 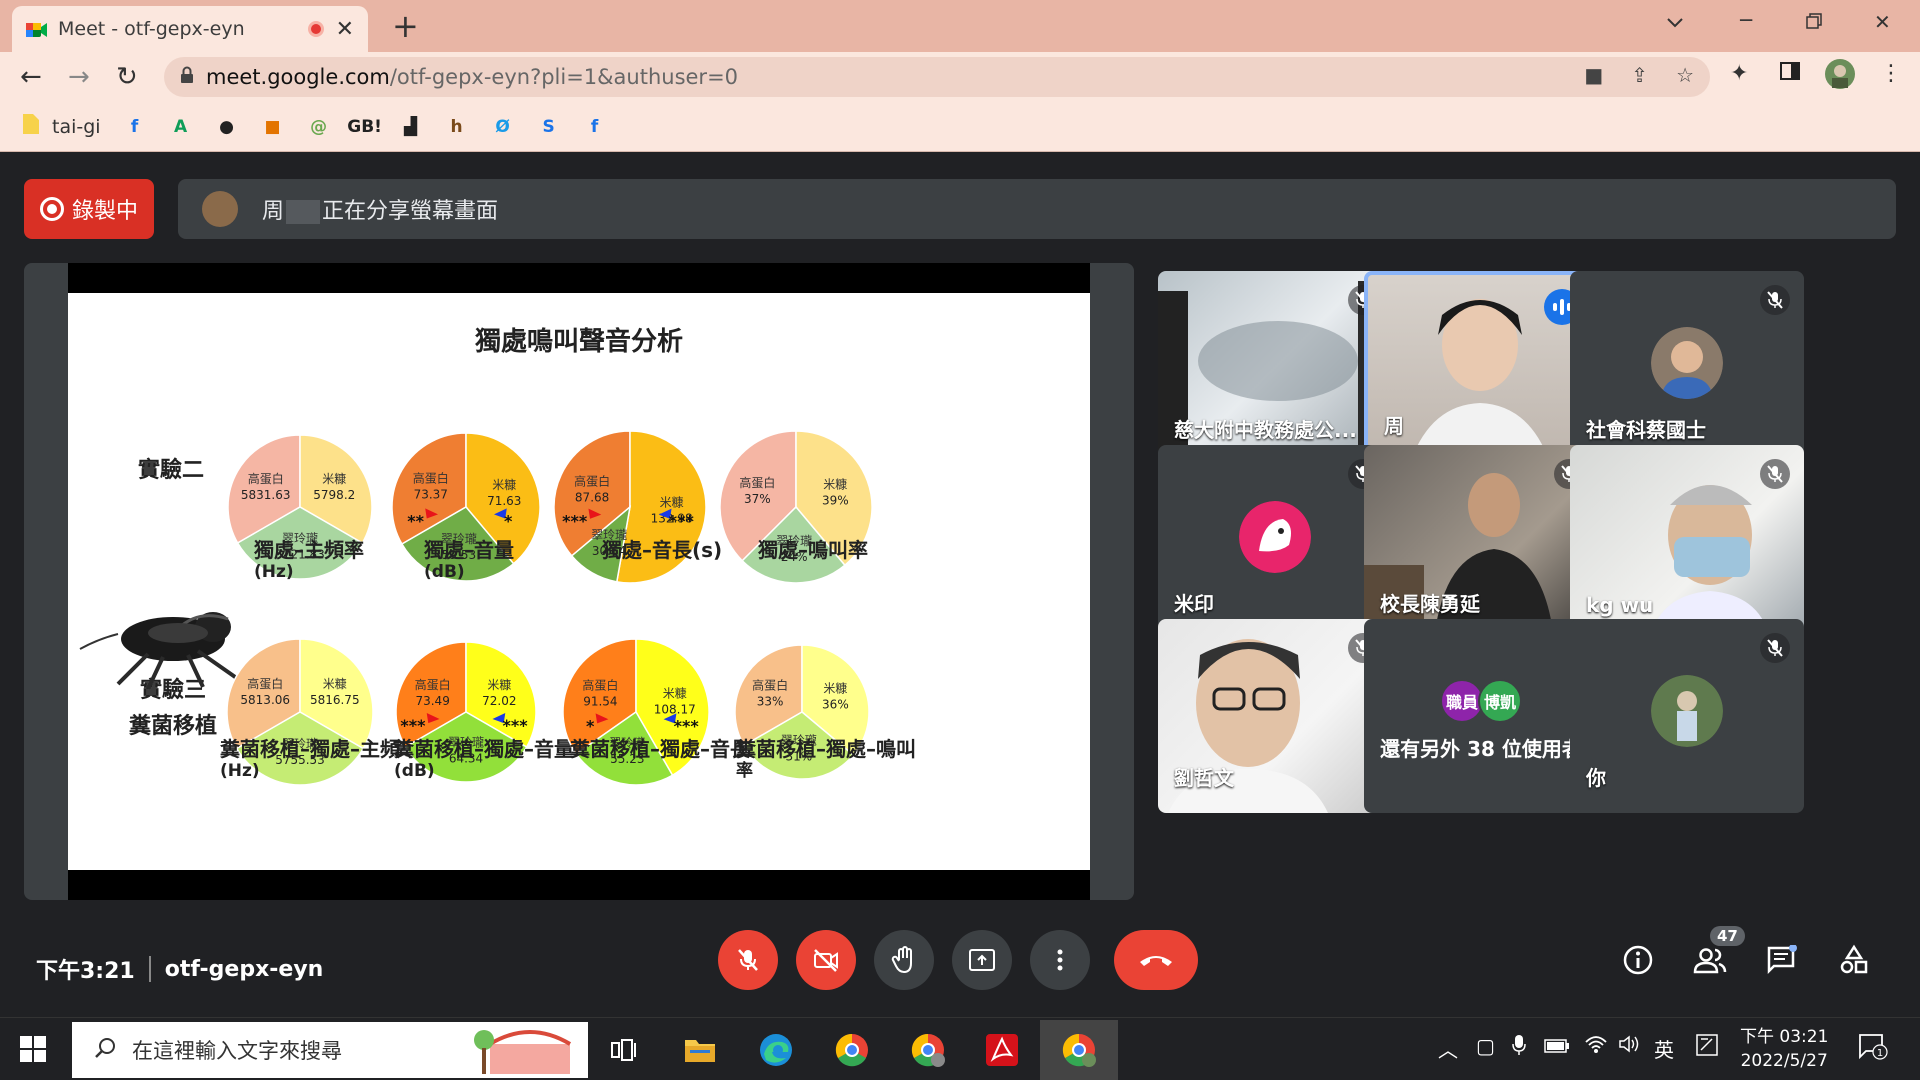 What do you see at coordinates (1639, 75) in the screenshot?
I see `share-icon: ⇪` at bounding box center [1639, 75].